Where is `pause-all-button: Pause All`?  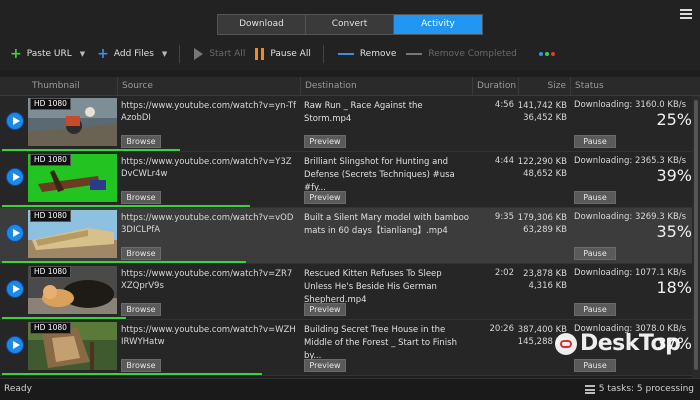
pause-all-button: Pause All is located at coordinates (283, 54).